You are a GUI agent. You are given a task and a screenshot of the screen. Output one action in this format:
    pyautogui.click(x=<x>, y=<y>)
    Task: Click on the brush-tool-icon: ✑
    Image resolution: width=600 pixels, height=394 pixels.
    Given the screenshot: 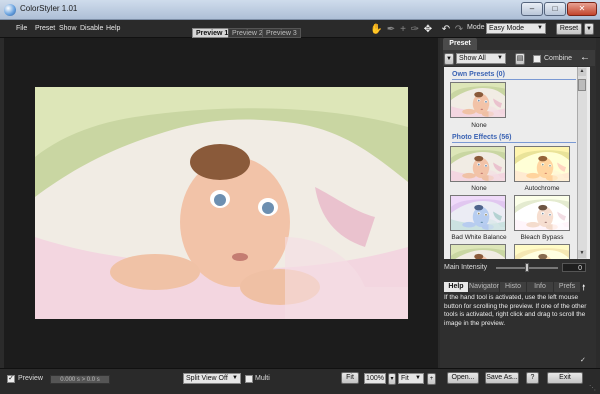 What is the action you would take?
    pyautogui.click(x=415, y=30)
    